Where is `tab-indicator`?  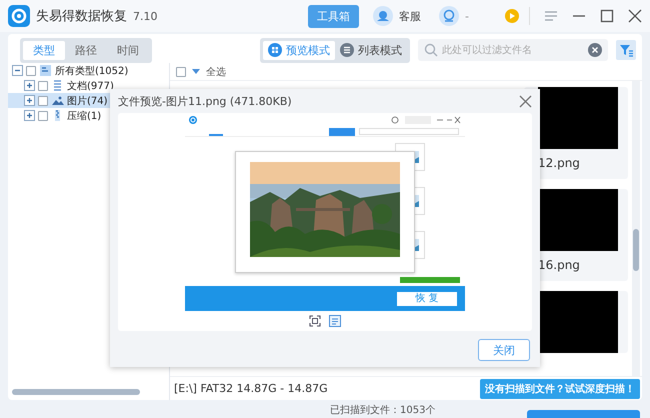 tab-indicator is located at coordinates (216, 135).